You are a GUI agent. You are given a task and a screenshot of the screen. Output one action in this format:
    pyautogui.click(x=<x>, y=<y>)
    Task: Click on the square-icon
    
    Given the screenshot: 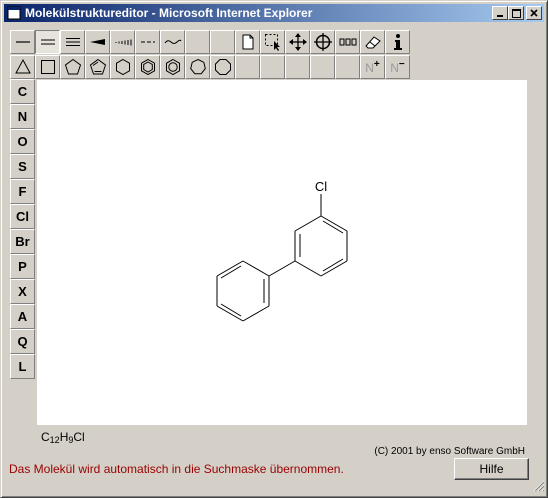 What is the action you would take?
    pyautogui.click(x=47, y=67)
    